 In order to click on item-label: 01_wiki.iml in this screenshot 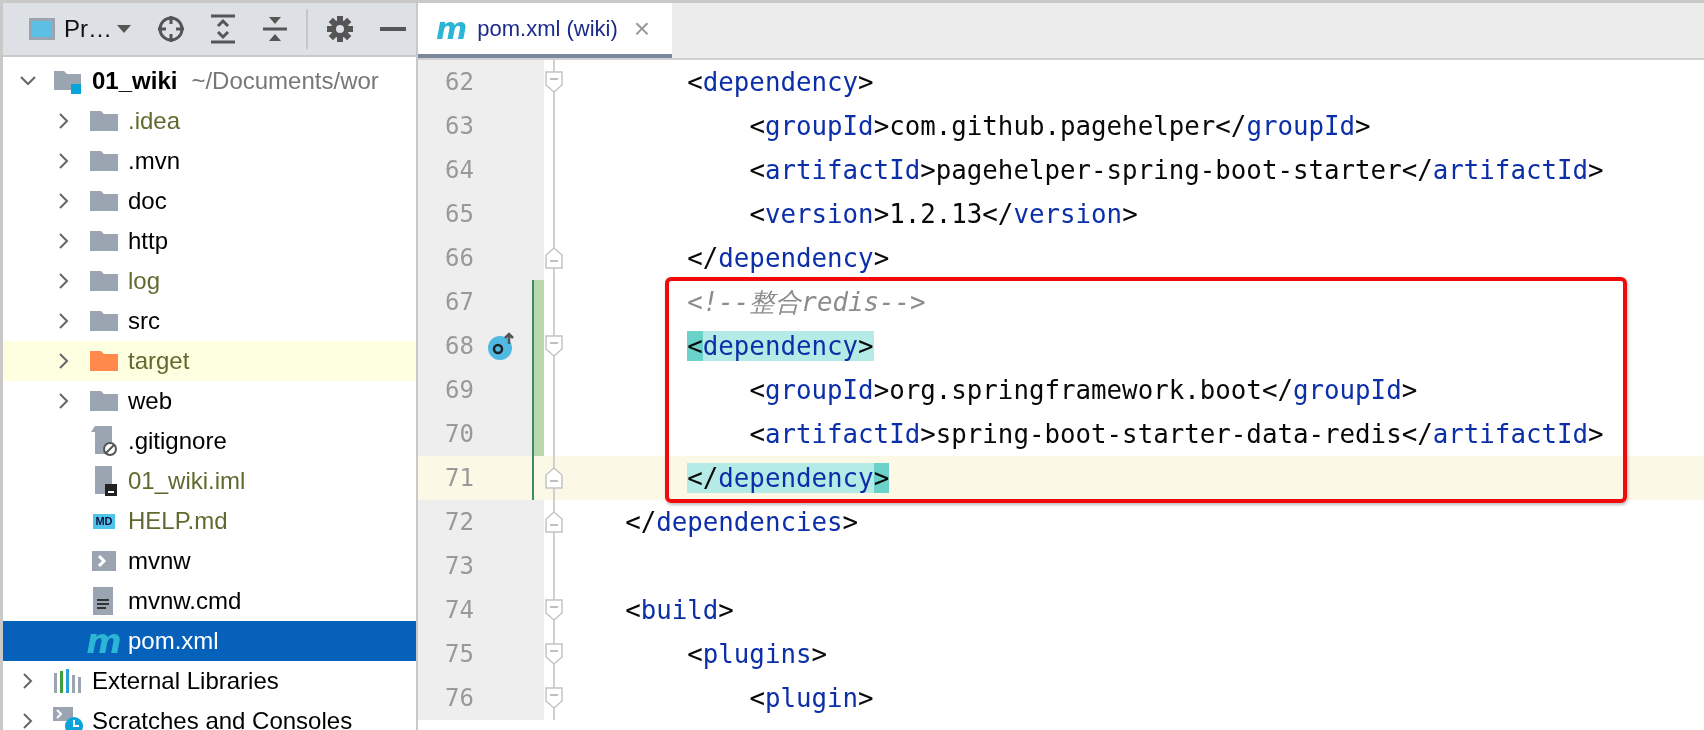, I will do `click(187, 481)`.